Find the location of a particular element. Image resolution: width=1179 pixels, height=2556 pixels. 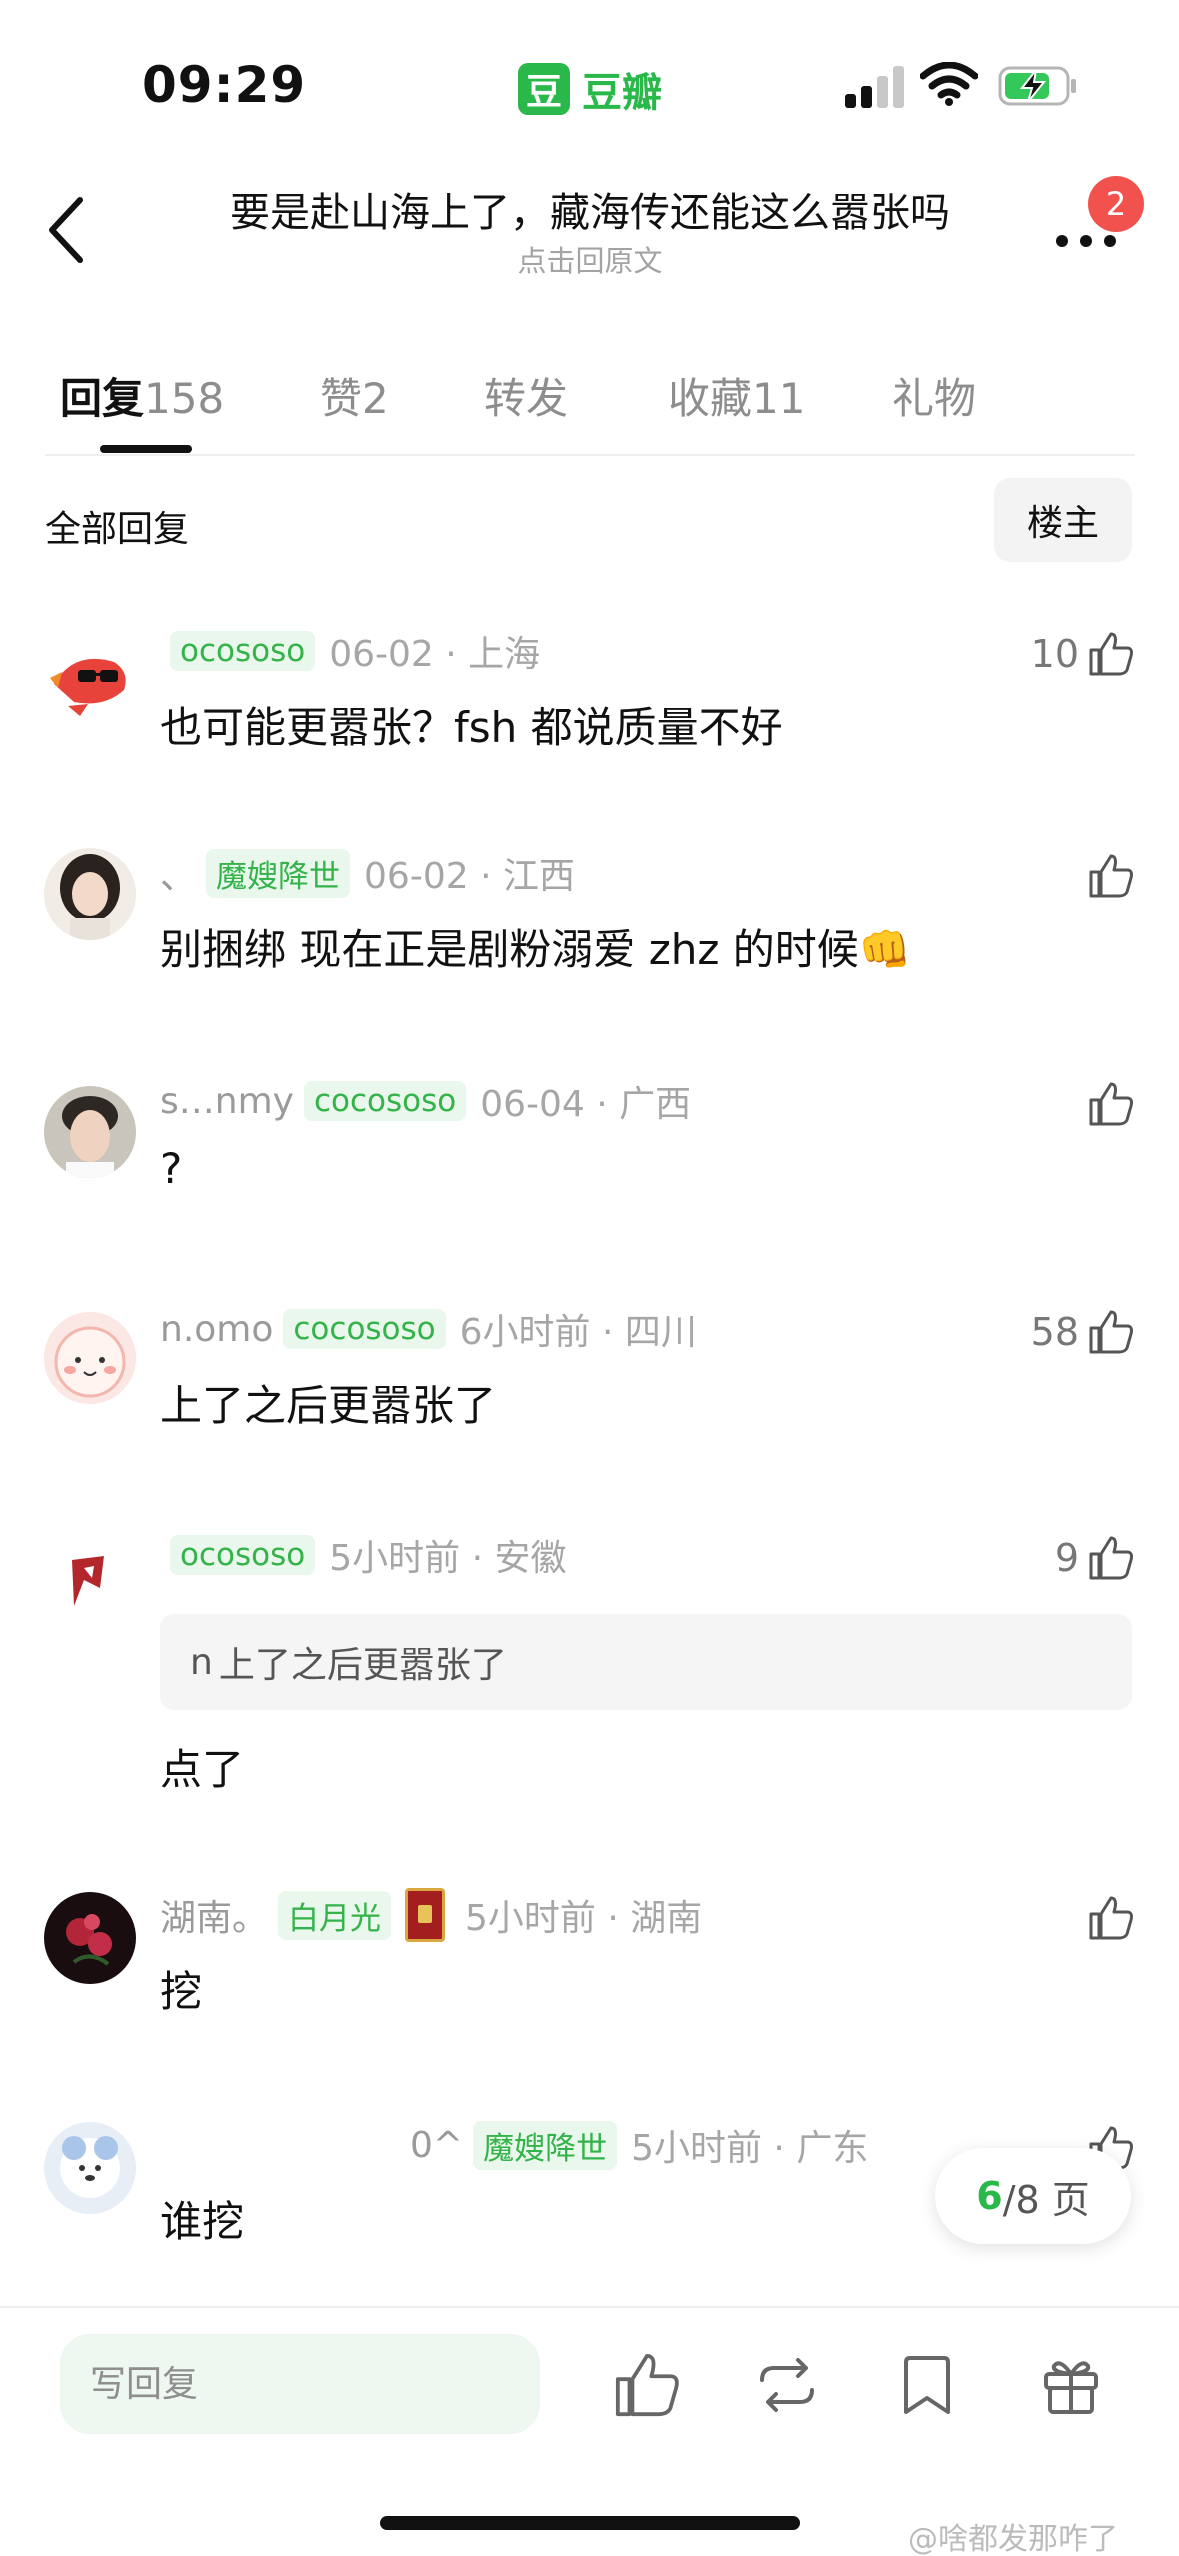

comment-date-location: 06-02 · 上海 is located at coordinates (435, 654).